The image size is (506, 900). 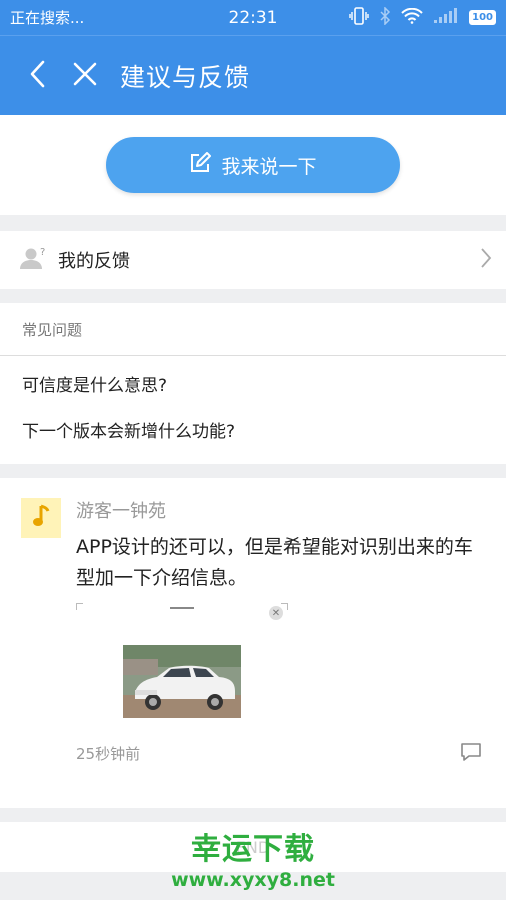 I want to click on end-label: END, so click(x=253, y=847).